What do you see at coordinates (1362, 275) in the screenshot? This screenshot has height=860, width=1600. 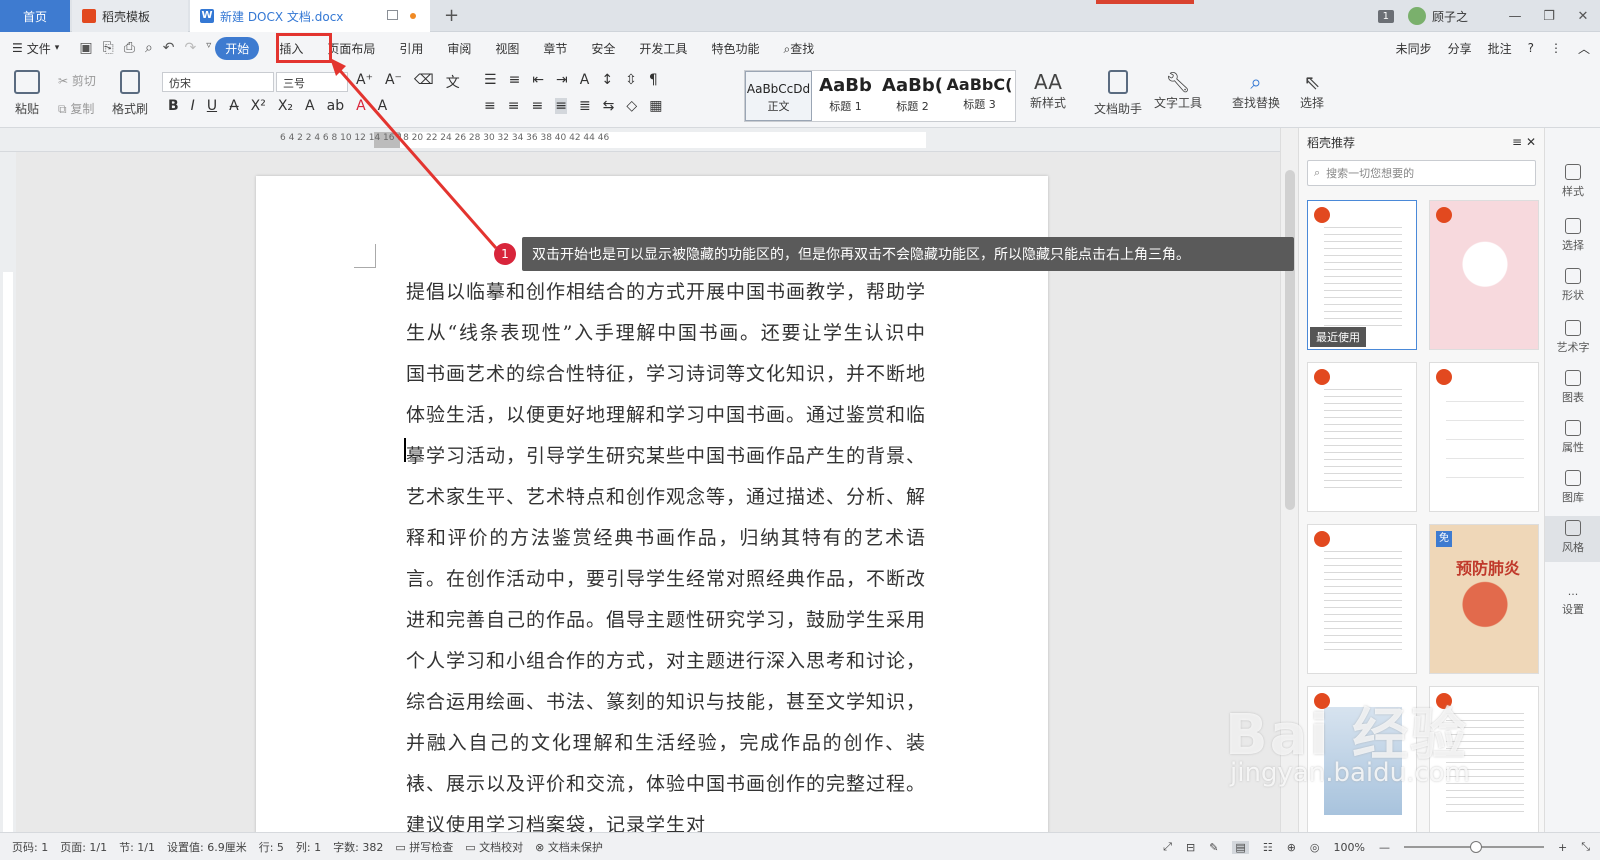 I see `template-card: 最近使用` at bounding box center [1362, 275].